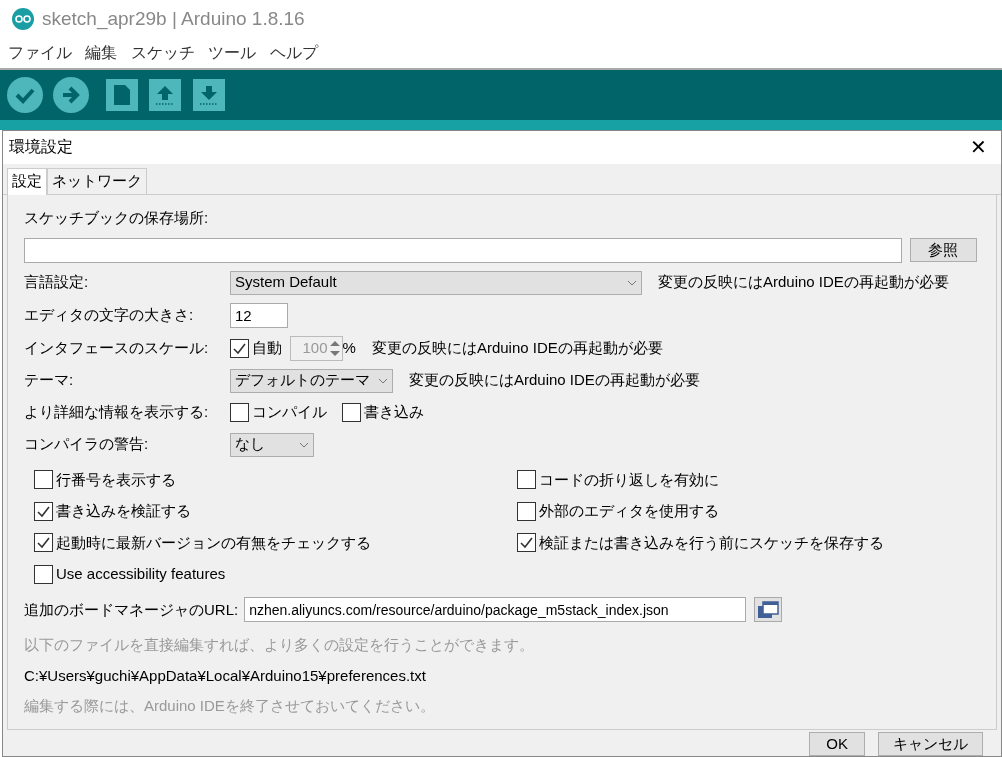  I want to click on checkbox-label: 自動, so click(267, 347).